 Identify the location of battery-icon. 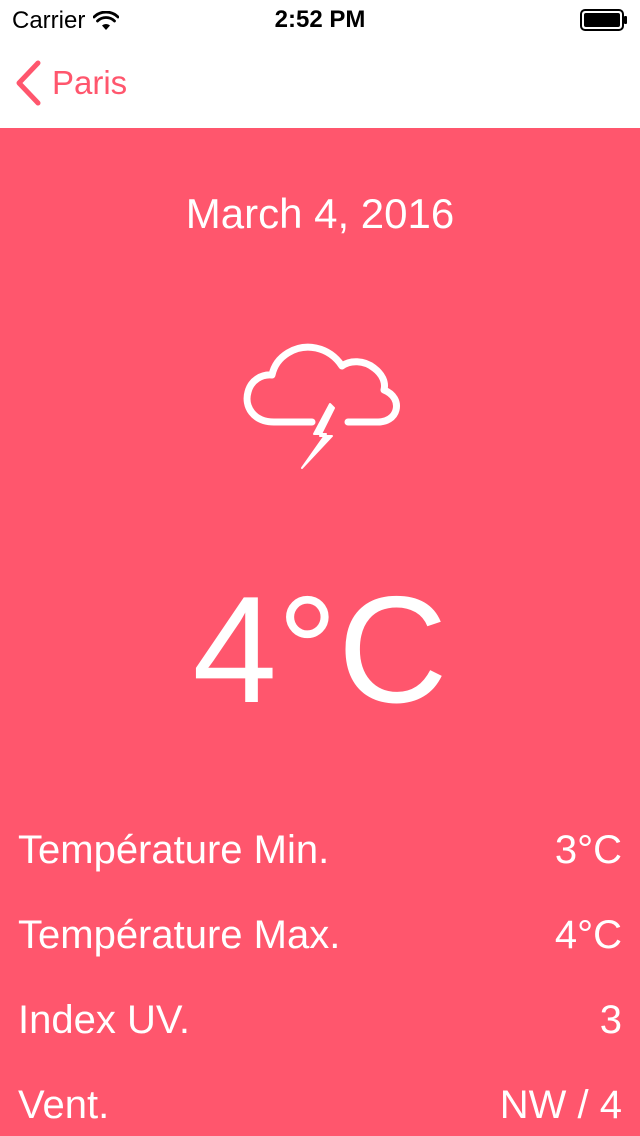
(603, 20).